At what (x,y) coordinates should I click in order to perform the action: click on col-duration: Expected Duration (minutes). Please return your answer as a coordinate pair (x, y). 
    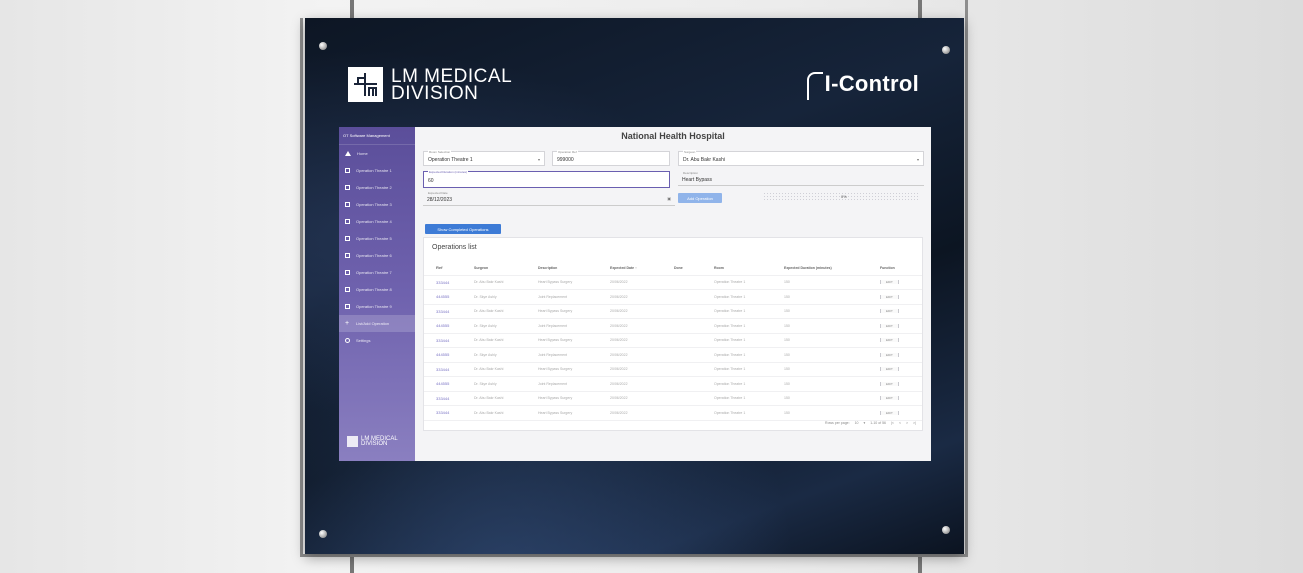
    Looking at the image, I should click on (832, 268).